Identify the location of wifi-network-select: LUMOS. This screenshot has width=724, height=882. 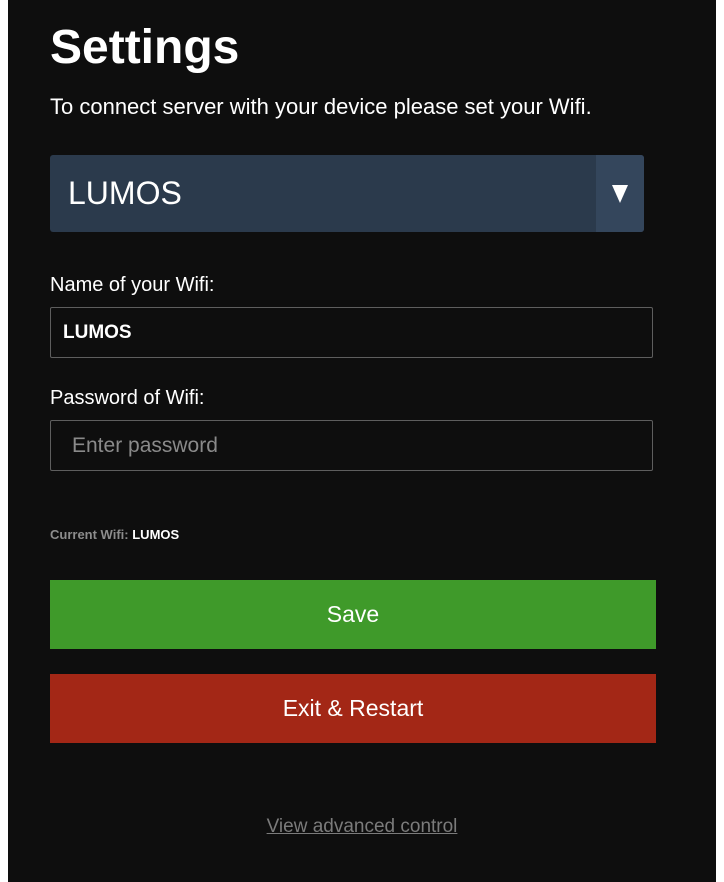
(347, 193).